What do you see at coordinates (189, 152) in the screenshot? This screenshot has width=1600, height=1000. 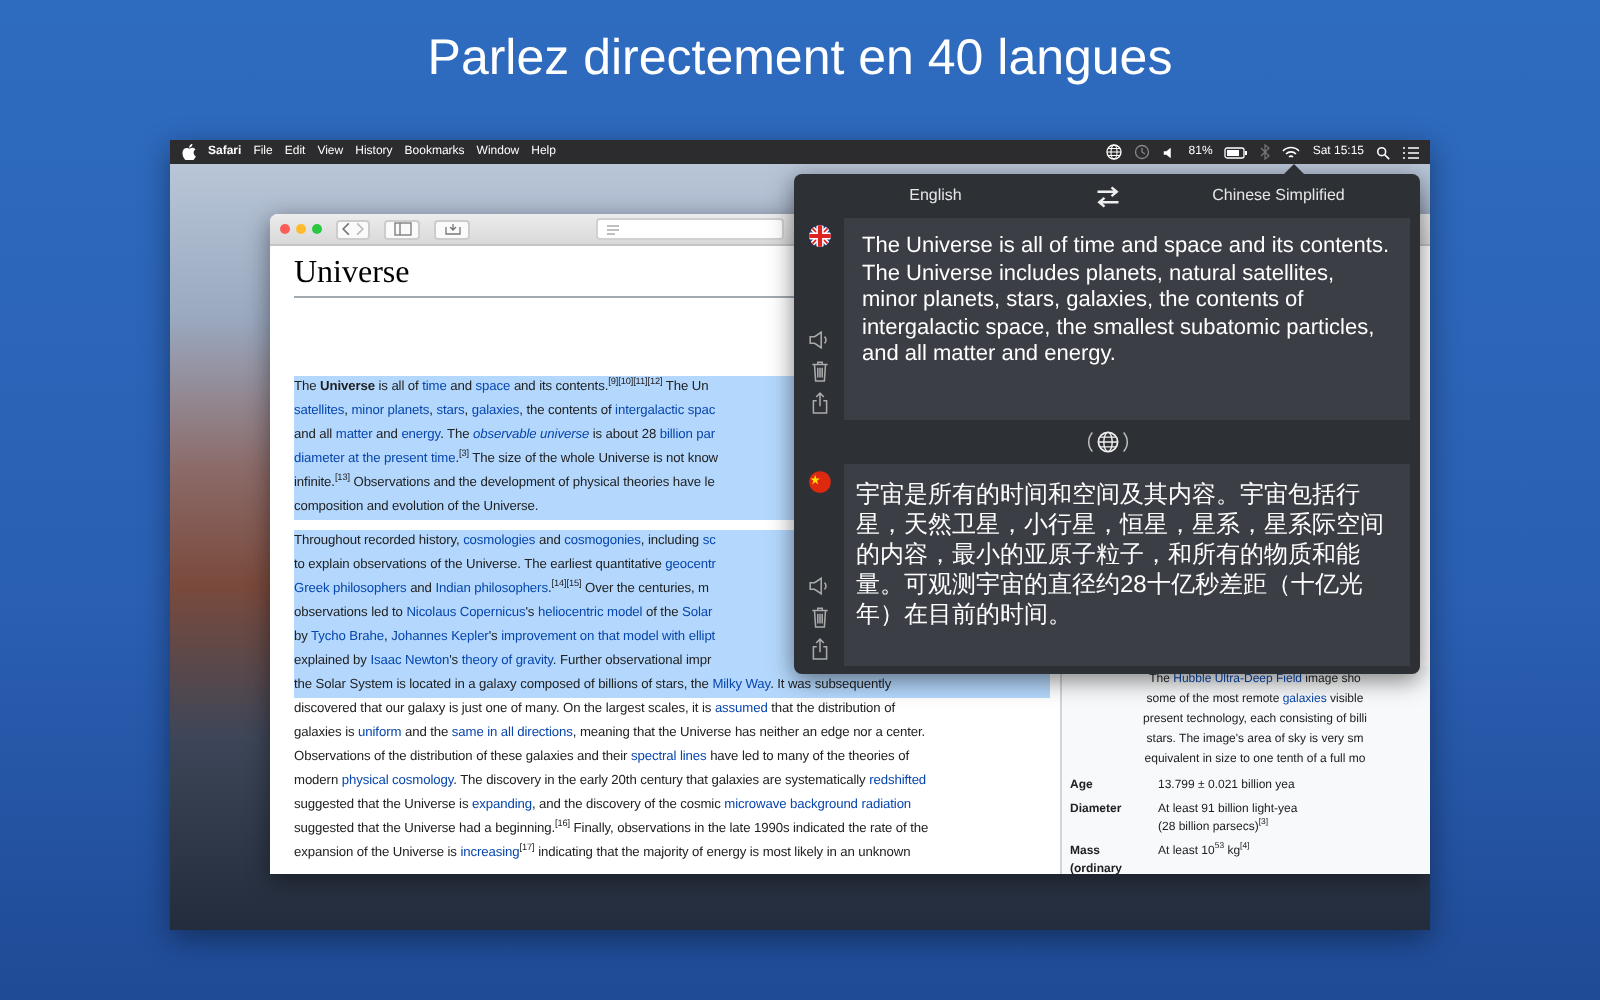 I see `apple-icon` at bounding box center [189, 152].